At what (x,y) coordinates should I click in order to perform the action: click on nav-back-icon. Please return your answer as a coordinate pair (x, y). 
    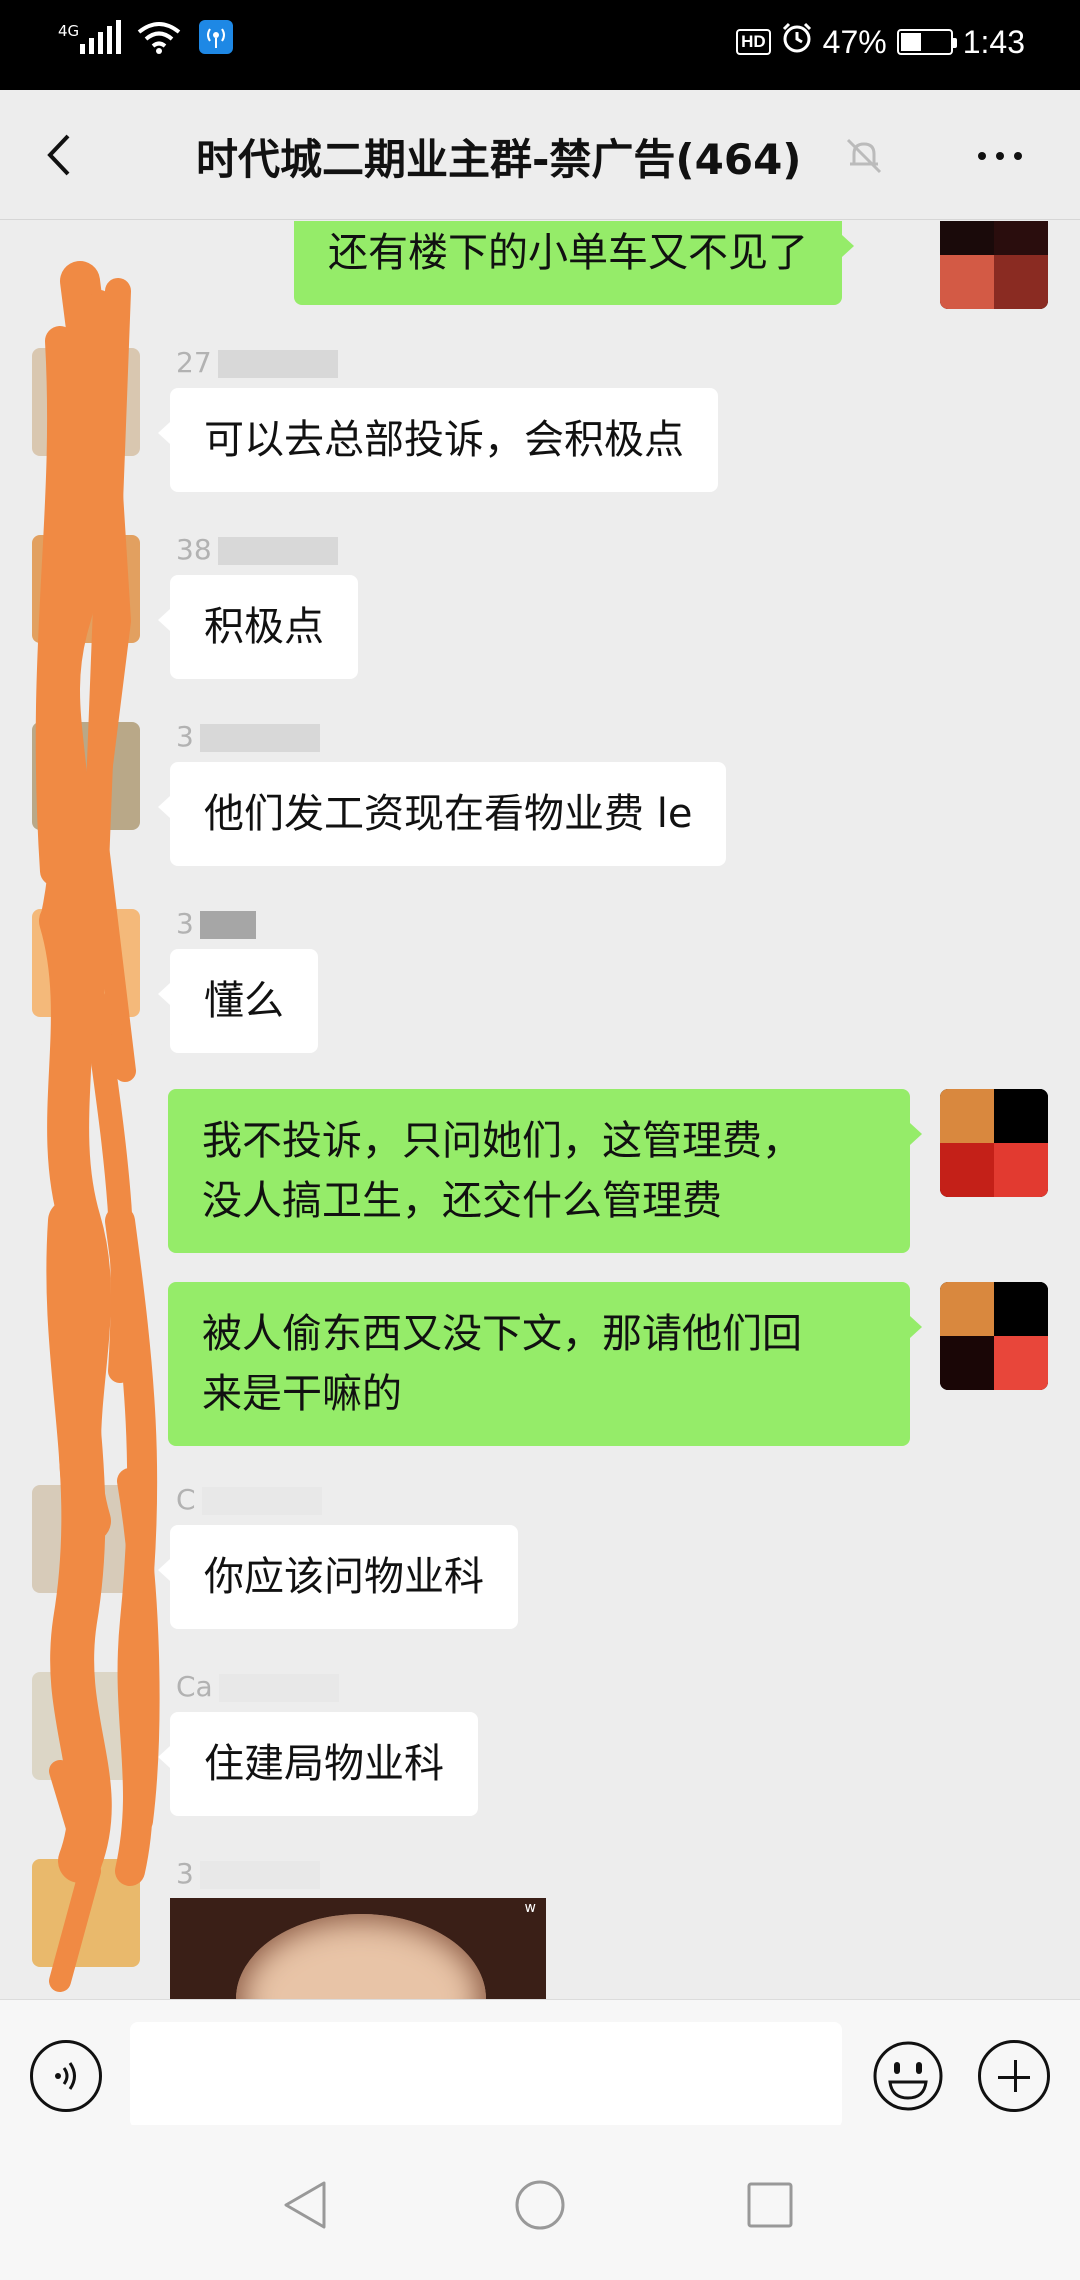
    Looking at the image, I should click on (306, 2205).